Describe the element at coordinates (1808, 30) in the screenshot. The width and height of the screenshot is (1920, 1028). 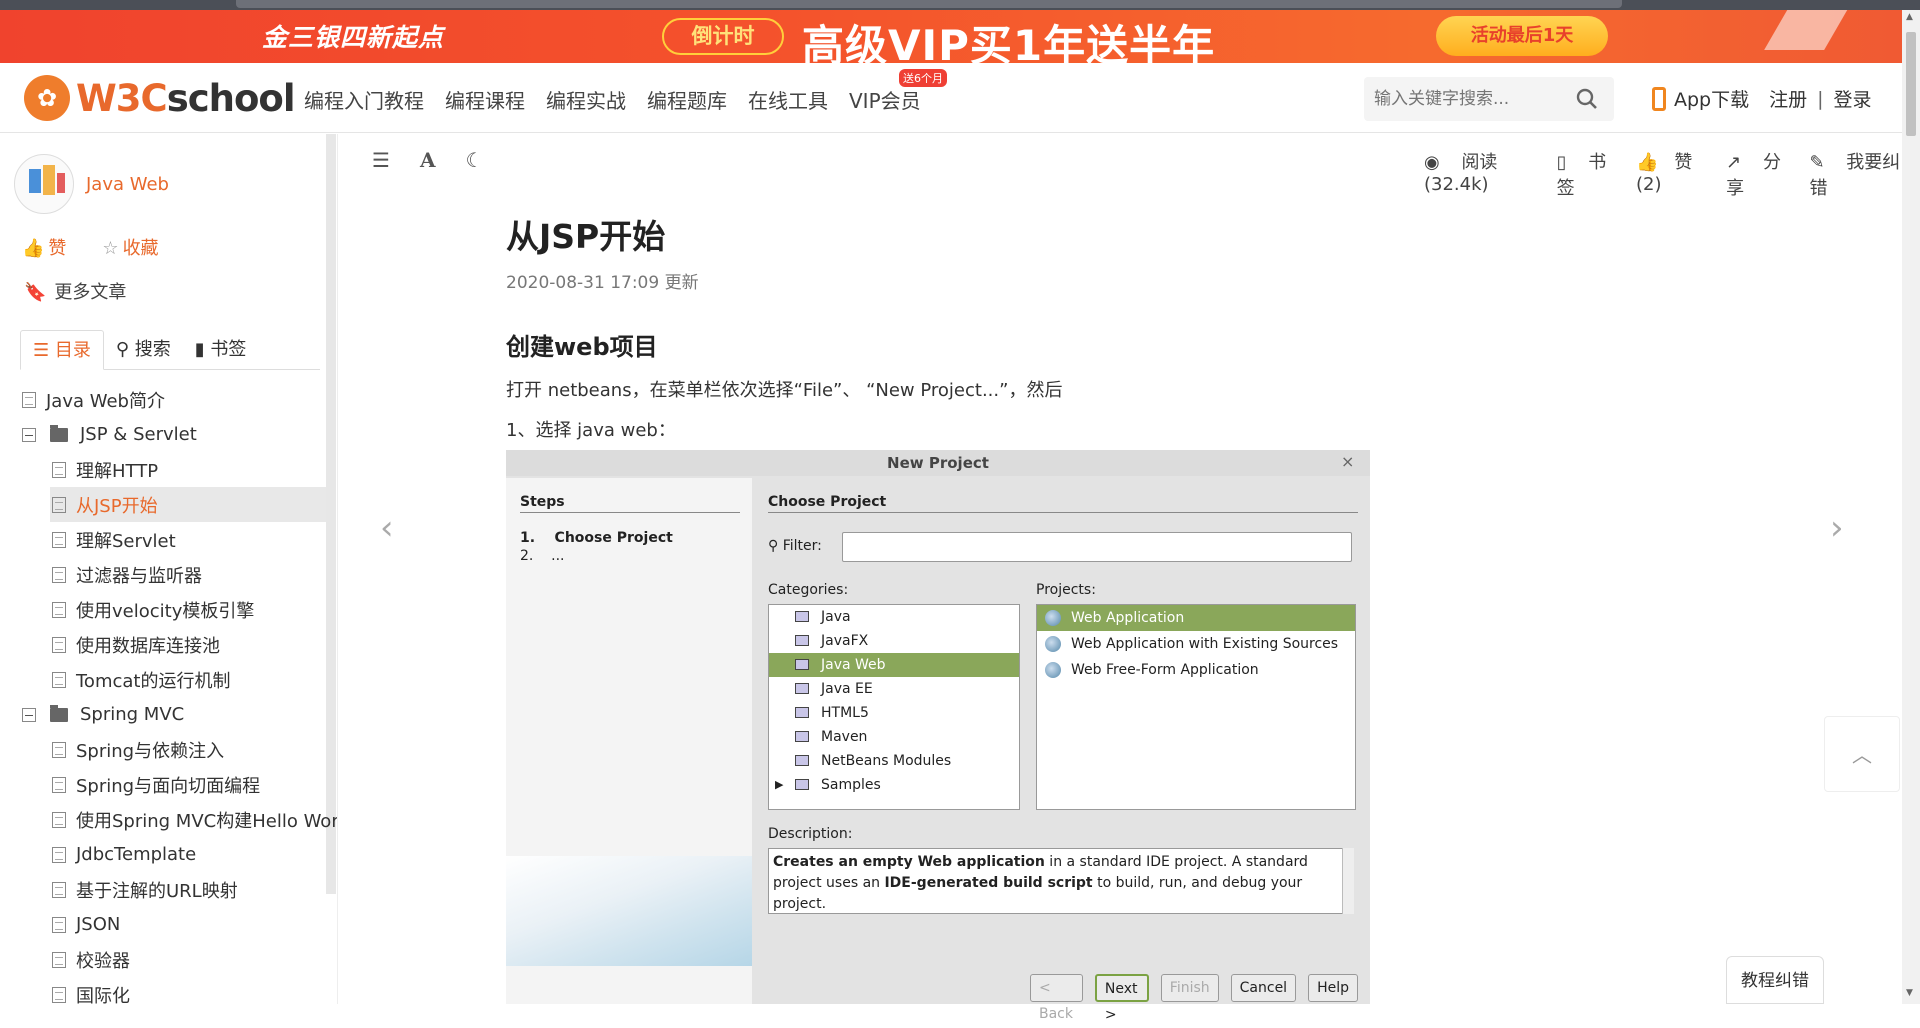
I see `banner-decoration` at that location.